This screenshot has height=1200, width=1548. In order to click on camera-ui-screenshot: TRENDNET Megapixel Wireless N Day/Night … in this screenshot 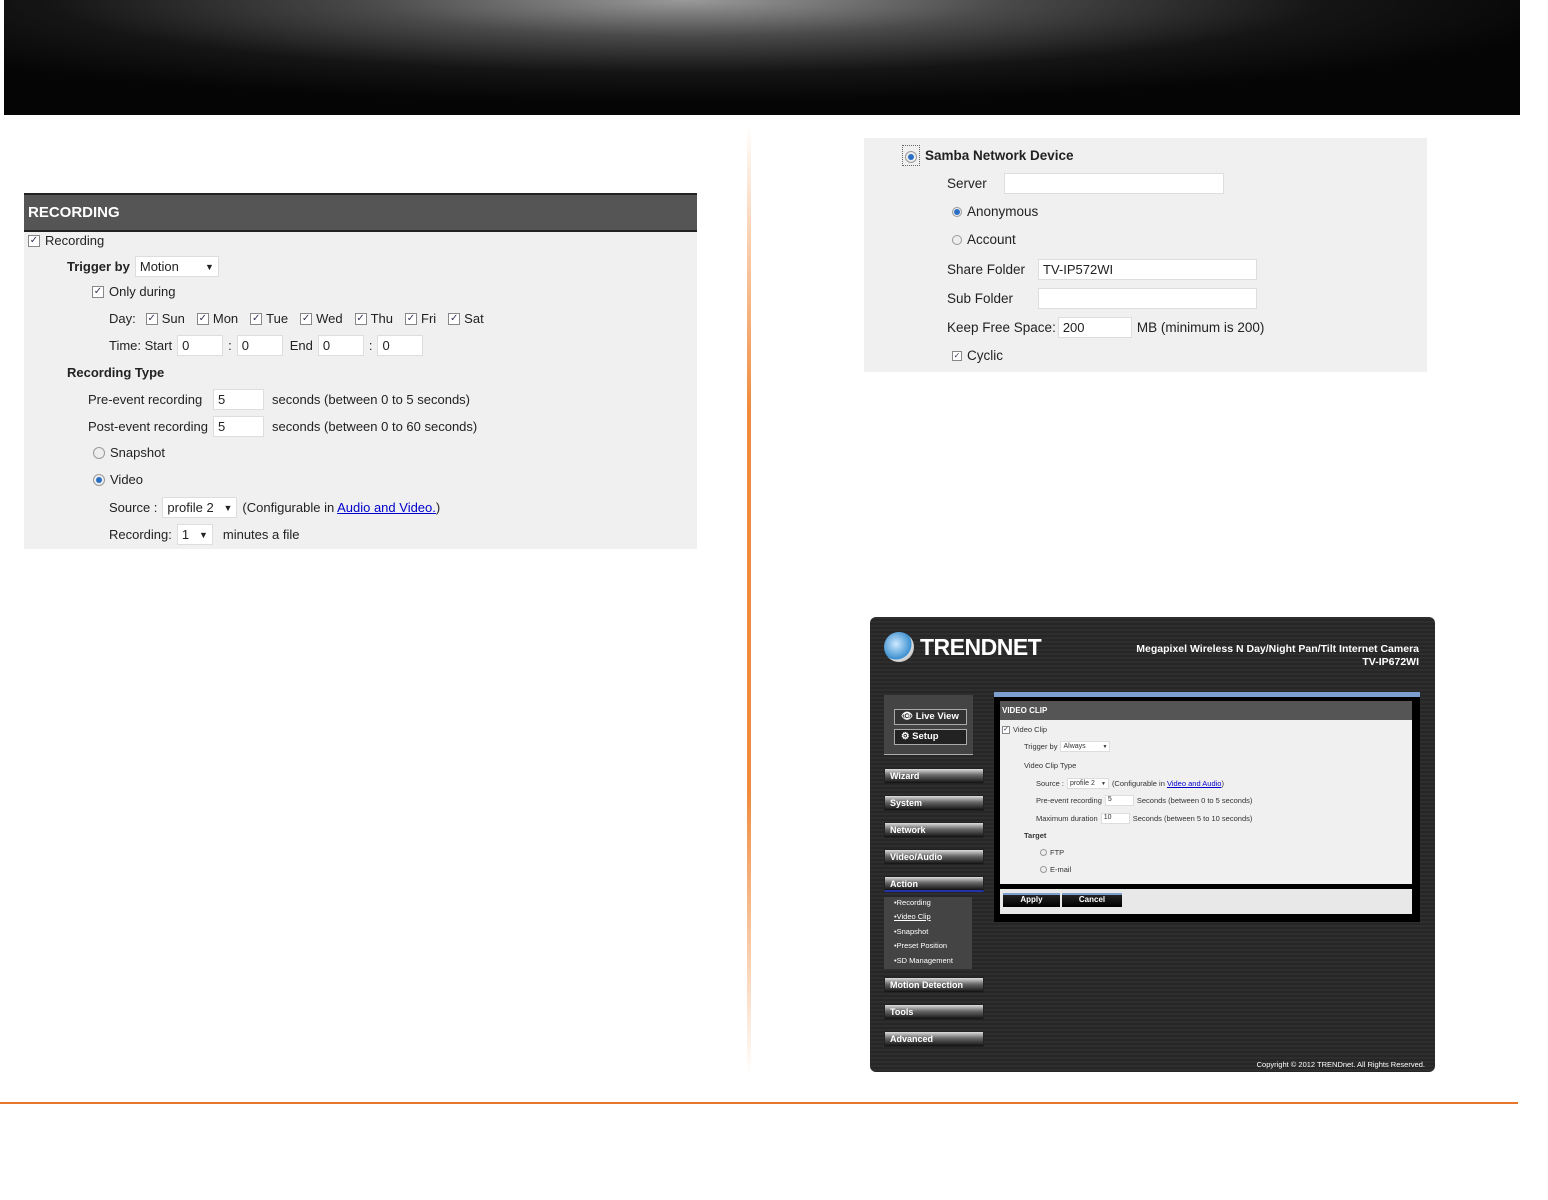, I will do `click(1152, 844)`.